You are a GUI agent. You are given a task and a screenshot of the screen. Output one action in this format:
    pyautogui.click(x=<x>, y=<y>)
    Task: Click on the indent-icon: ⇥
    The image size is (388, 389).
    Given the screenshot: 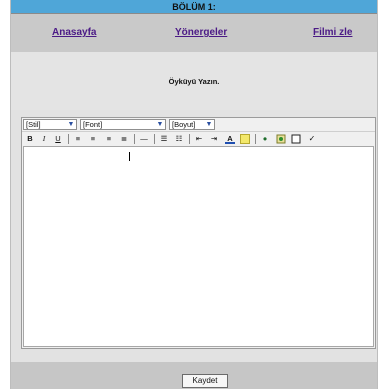 What is the action you would take?
    pyautogui.click(x=214, y=139)
    